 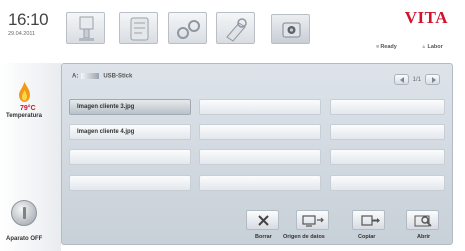 I want to click on status-ready-label: Ready, so click(x=388, y=47).